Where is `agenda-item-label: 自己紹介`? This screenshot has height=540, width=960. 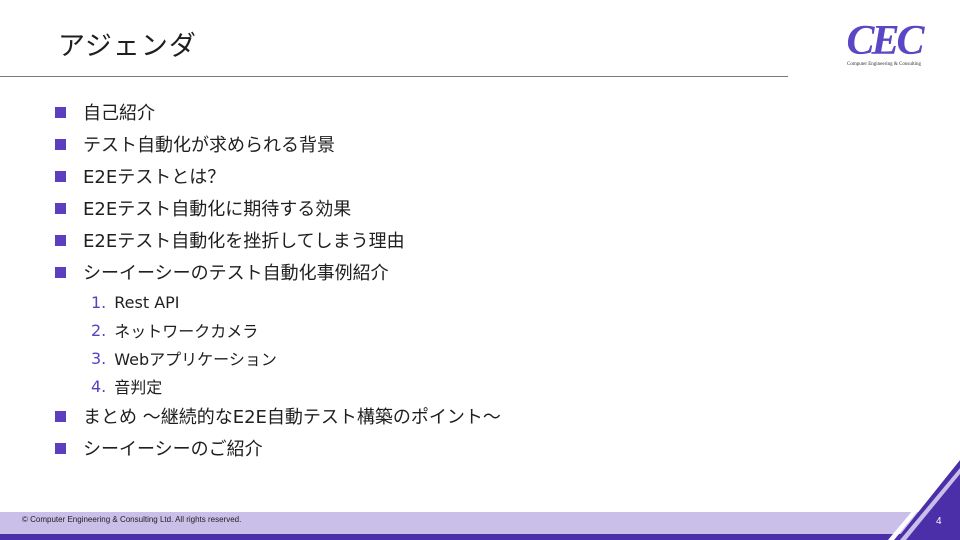
agenda-item-label: 自己紹介 is located at coordinates (119, 113).